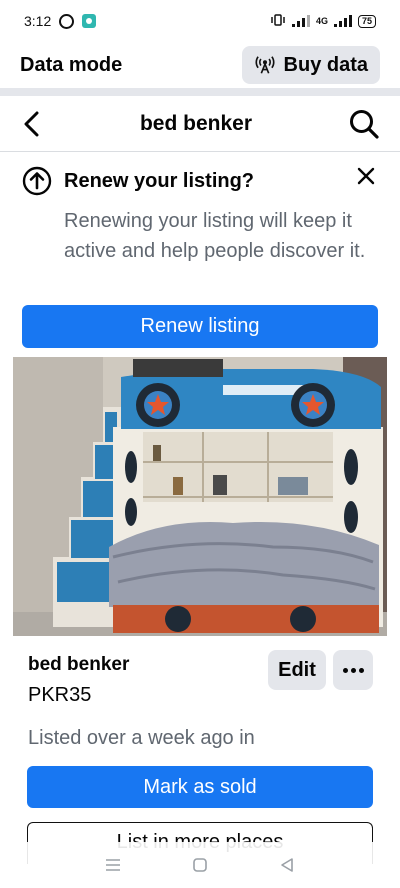 The height and width of the screenshot is (888, 400). I want to click on menu-nav-button, so click(113, 865).